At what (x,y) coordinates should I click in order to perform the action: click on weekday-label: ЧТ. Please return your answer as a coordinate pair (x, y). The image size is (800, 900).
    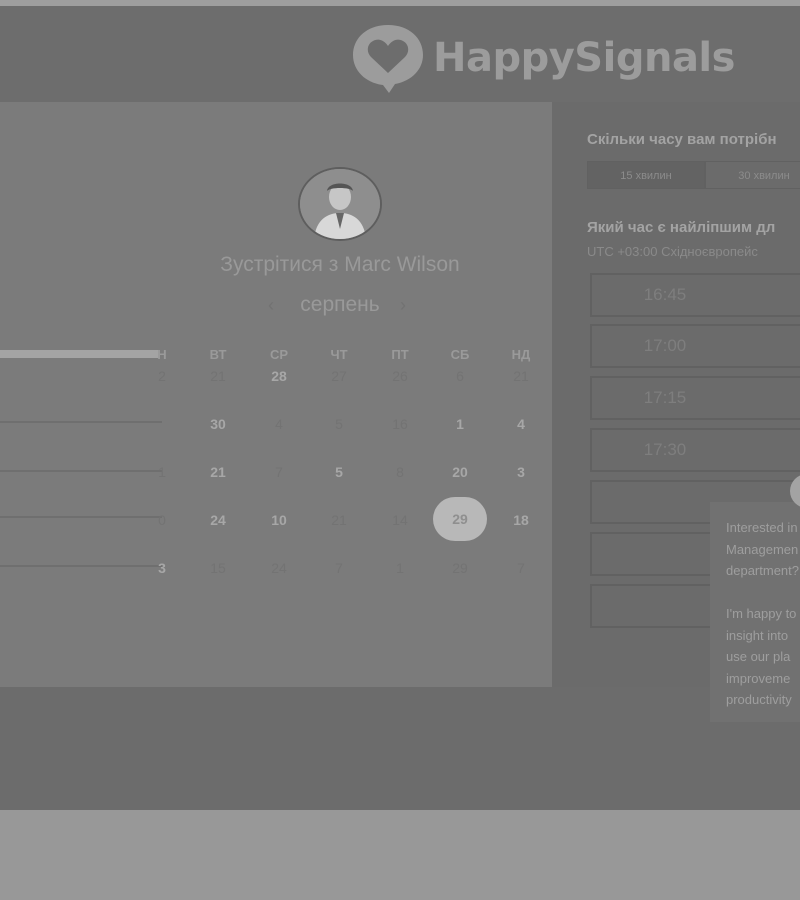
    Looking at the image, I should click on (339, 354).